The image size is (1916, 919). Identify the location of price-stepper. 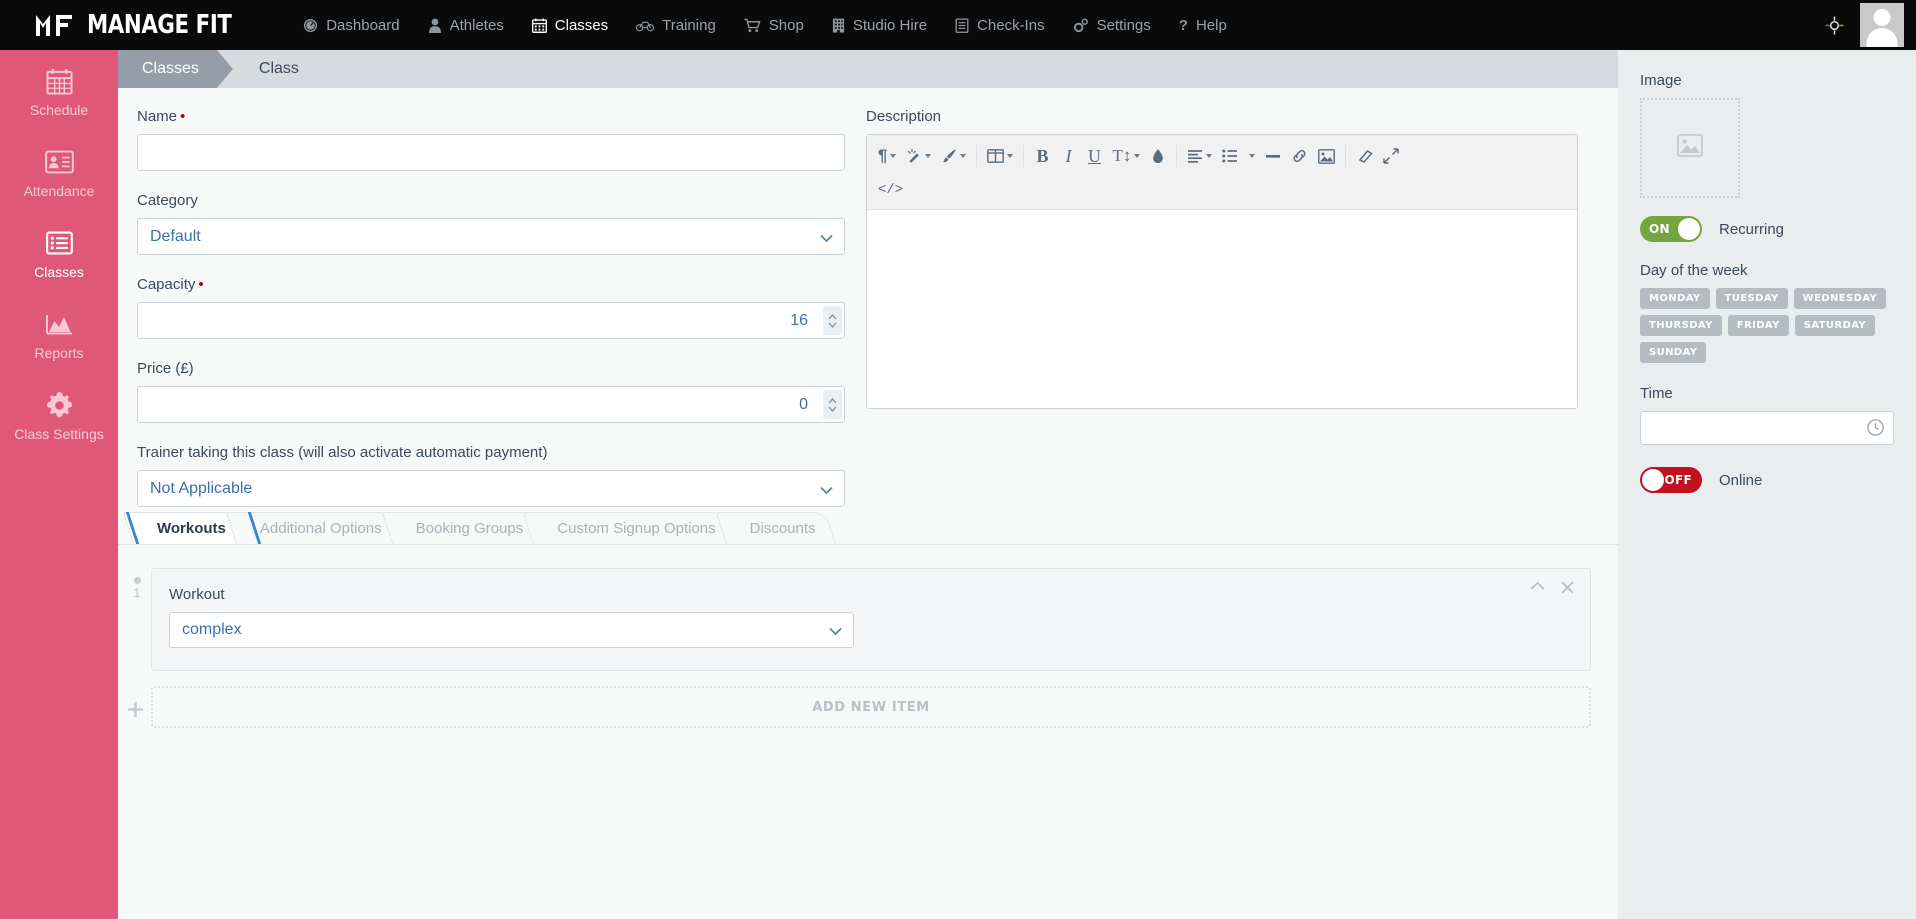
(832, 404).